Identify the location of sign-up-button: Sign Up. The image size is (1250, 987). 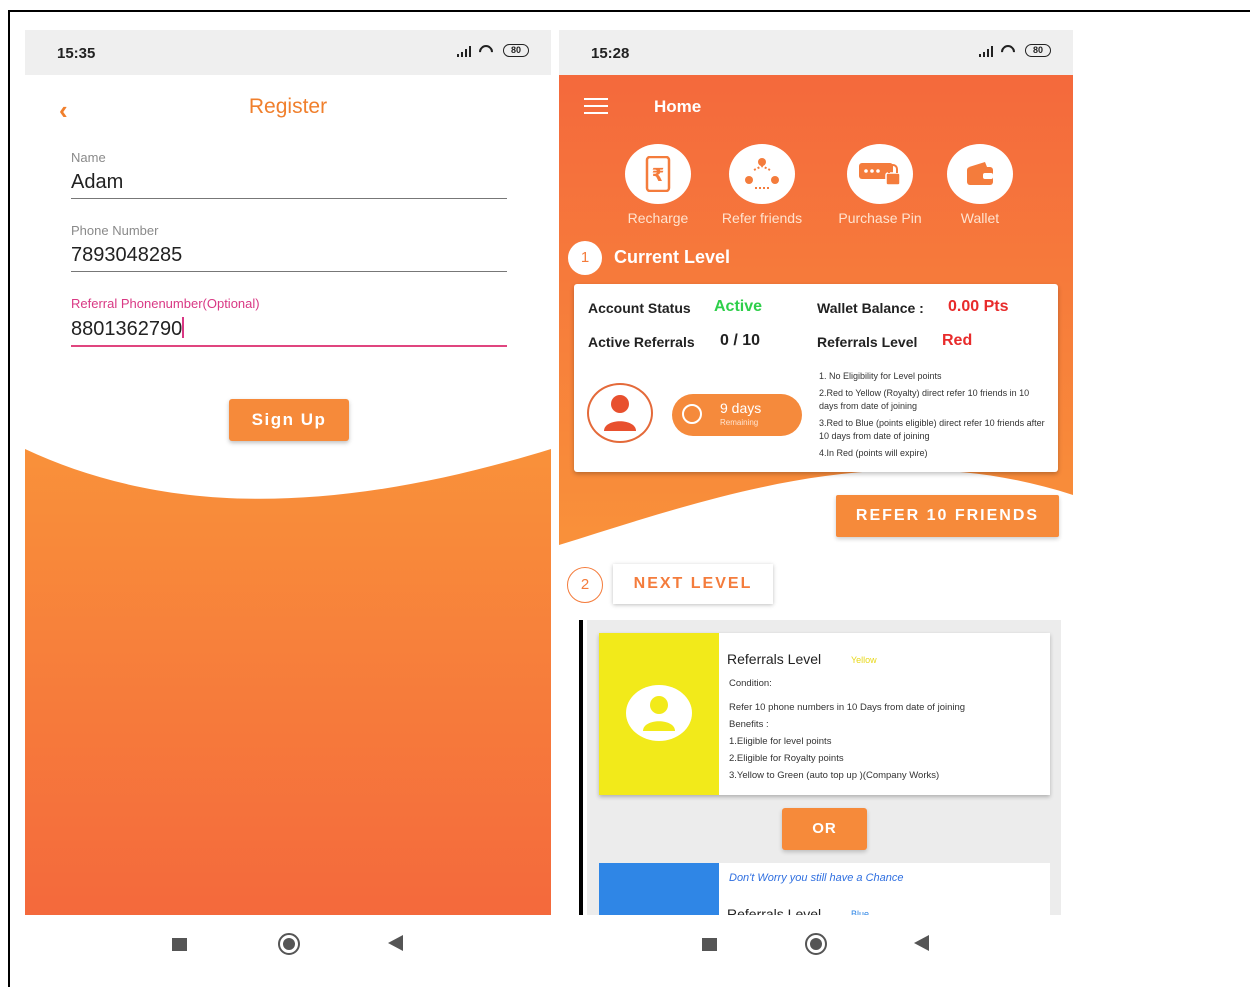
(289, 420).